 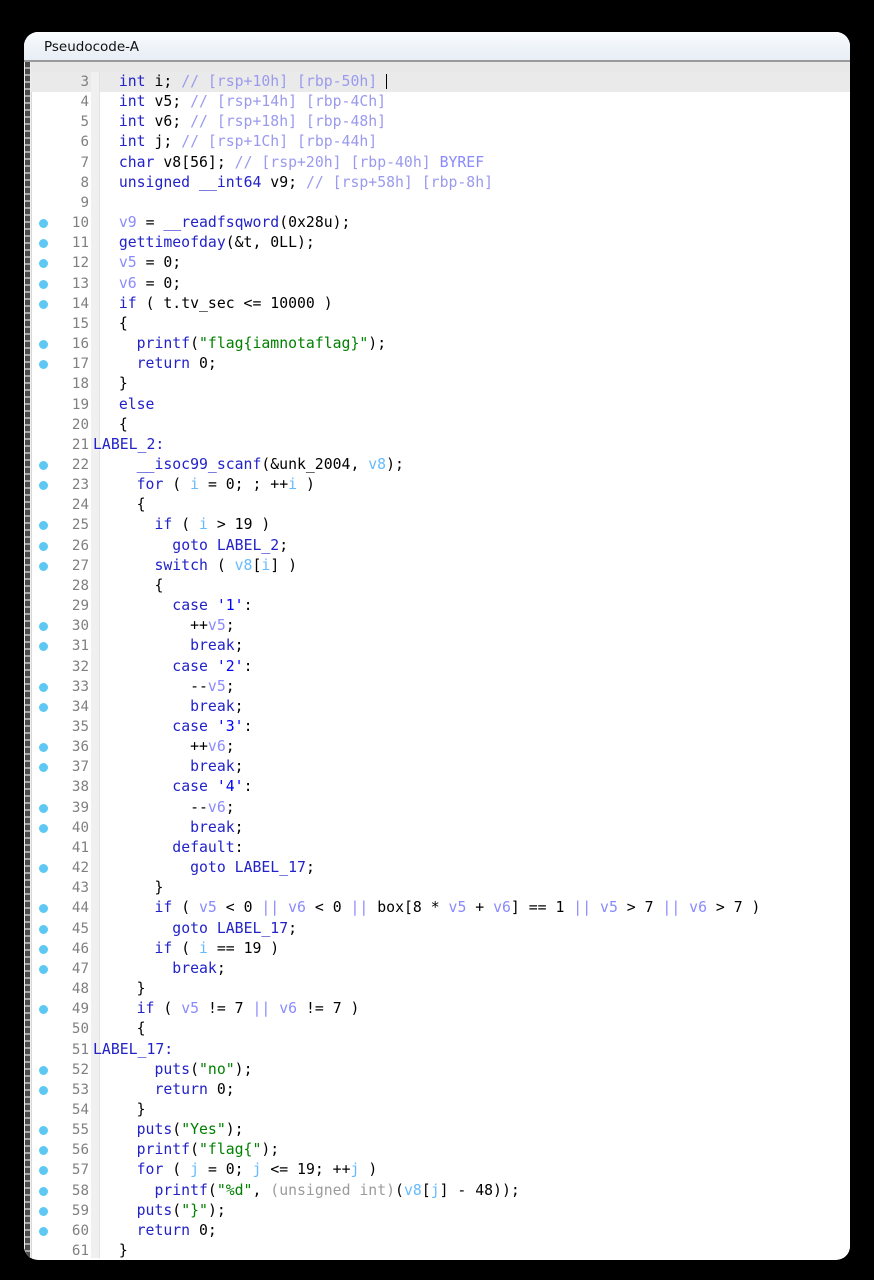 What do you see at coordinates (475, 304) in the screenshot?
I see `code-text: if ( t.tv_sec <= 10000 )` at bounding box center [475, 304].